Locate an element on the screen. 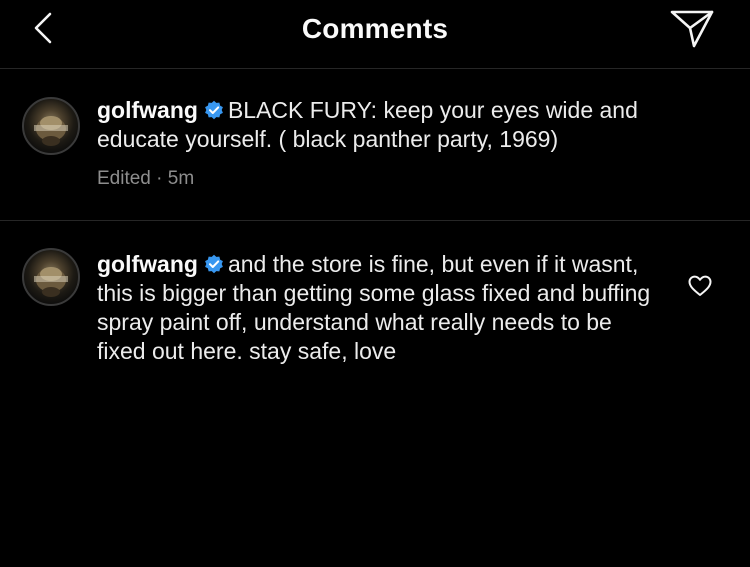 This screenshot has height=567, width=750. edited-label: Edited is located at coordinates (124, 178).